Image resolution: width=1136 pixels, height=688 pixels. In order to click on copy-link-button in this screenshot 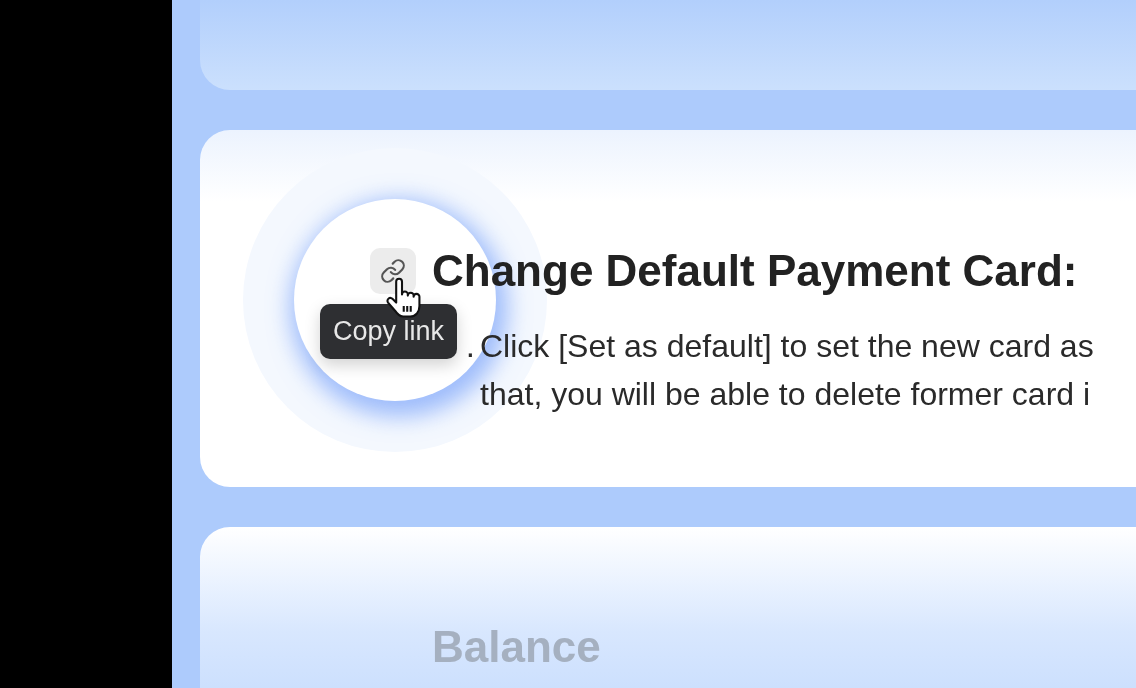, I will do `click(393, 271)`.